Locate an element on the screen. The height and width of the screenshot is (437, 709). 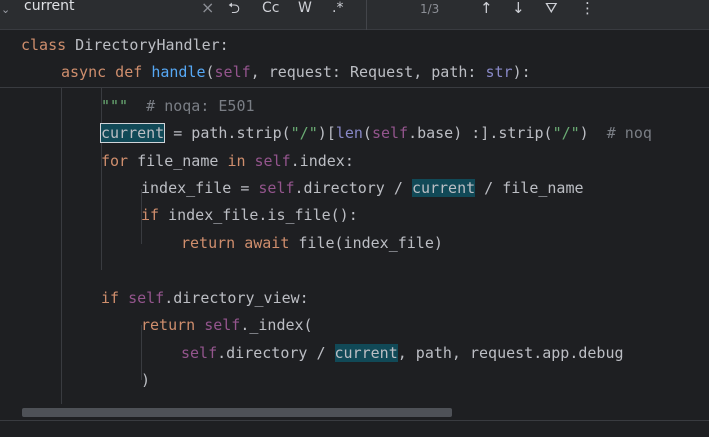
indent-guide is located at coordinates (61, 247).